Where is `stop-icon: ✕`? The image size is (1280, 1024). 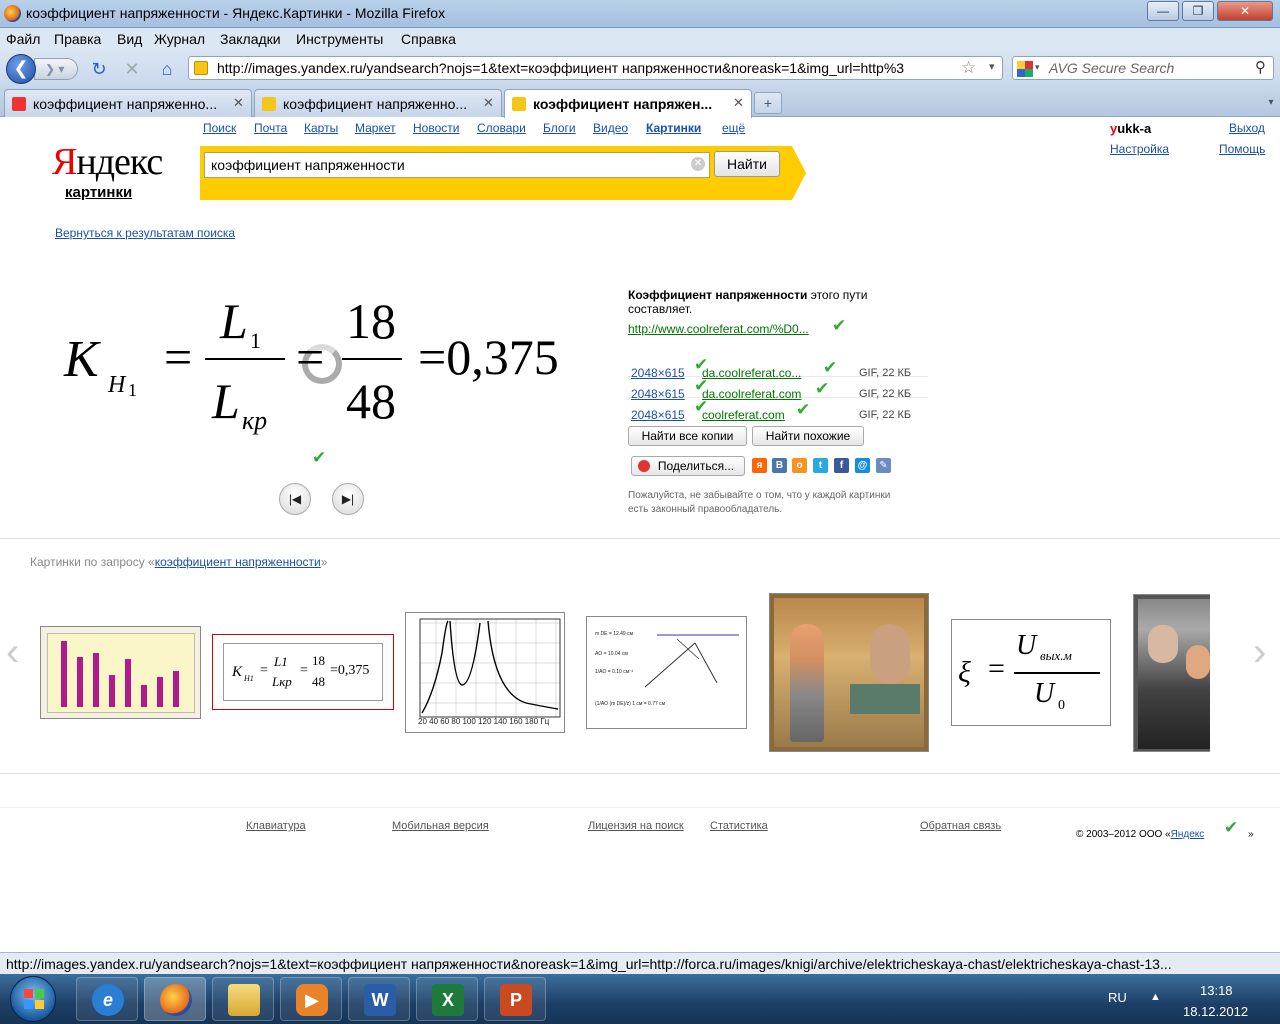 stop-icon: ✕ is located at coordinates (132, 69).